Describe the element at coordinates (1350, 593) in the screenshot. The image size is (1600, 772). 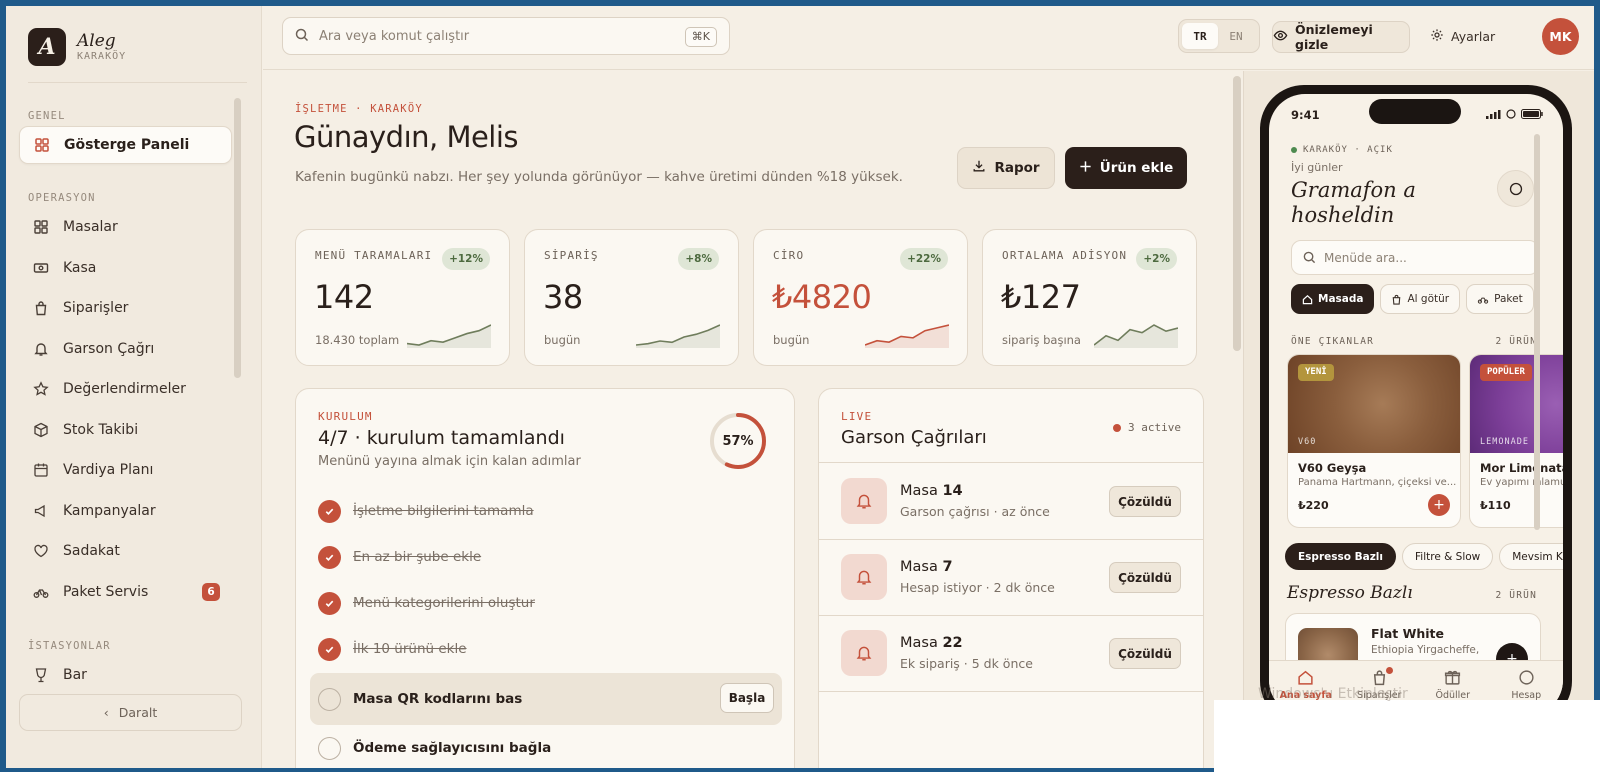
I see `phone-section-title: Espresso Bazlı` at that location.